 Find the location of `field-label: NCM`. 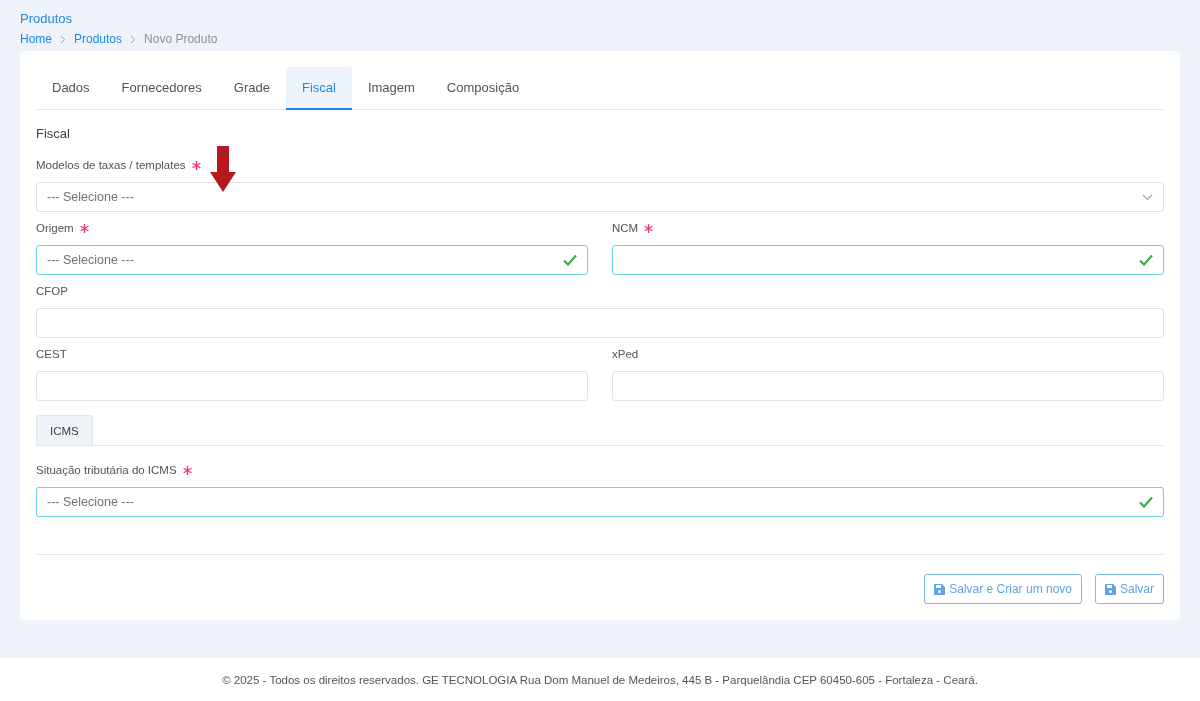

field-label: NCM is located at coordinates (625, 228).